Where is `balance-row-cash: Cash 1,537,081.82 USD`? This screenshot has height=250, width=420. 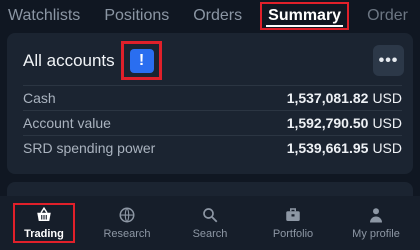
balance-row-cash: Cash 1,537,081.82 USD is located at coordinates (212, 97).